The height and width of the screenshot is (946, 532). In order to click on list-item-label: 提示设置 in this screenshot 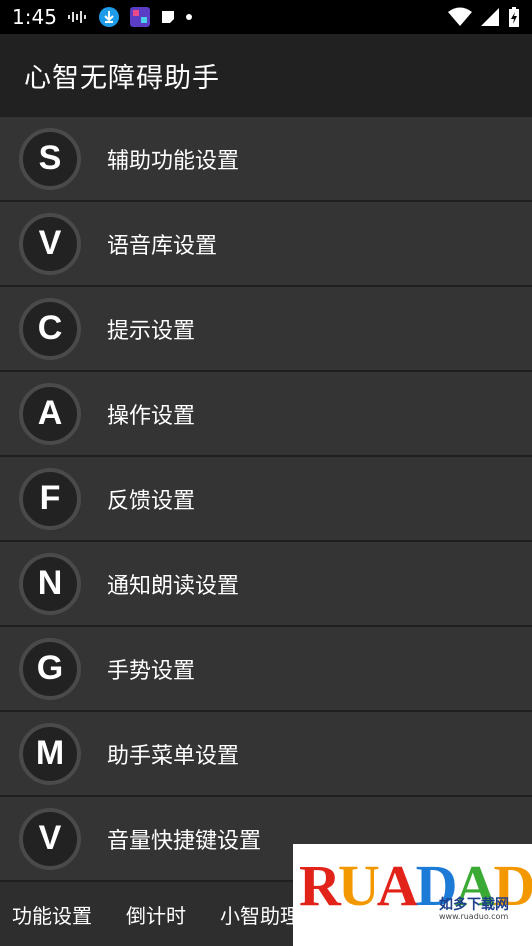, I will do `click(151, 331)`.